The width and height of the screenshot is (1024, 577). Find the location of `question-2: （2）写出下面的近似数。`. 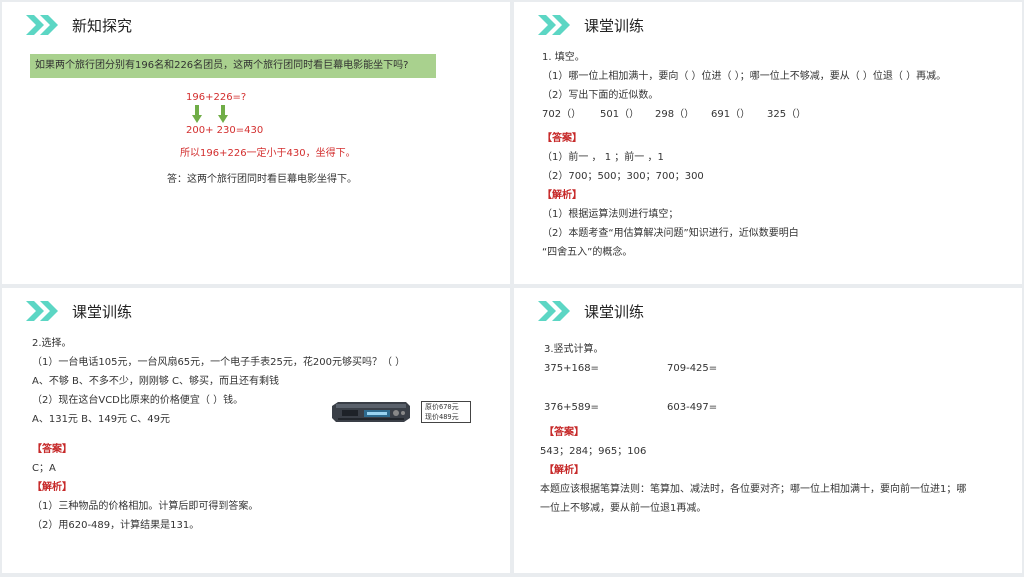

question-2: （2）写出下面的近似数。 is located at coordinates (600, 95).